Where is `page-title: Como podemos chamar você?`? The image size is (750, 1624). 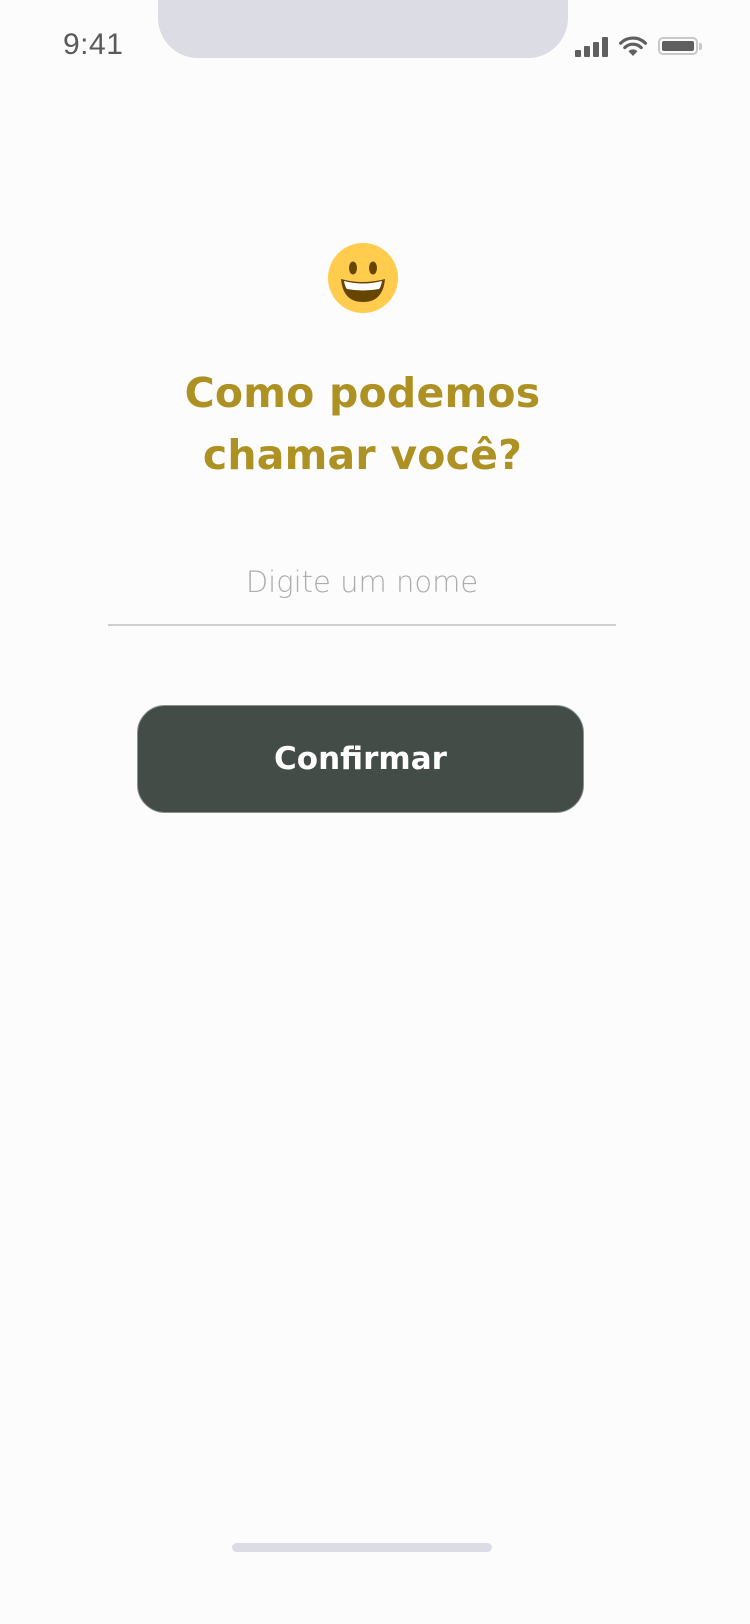
page-title: Como podemos chamar você? is located at coordinates (362, 424).